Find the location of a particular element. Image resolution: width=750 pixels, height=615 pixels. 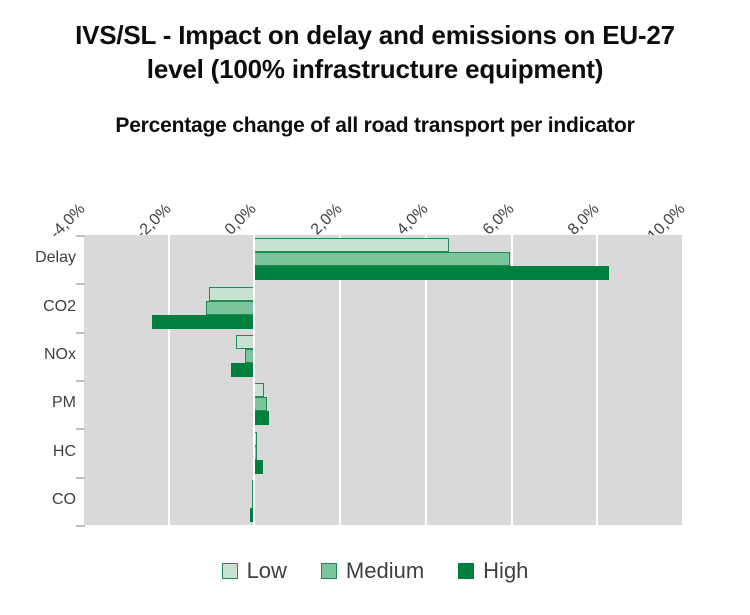

chart-legend: Low Medium High is located at coordinates (375, 571).